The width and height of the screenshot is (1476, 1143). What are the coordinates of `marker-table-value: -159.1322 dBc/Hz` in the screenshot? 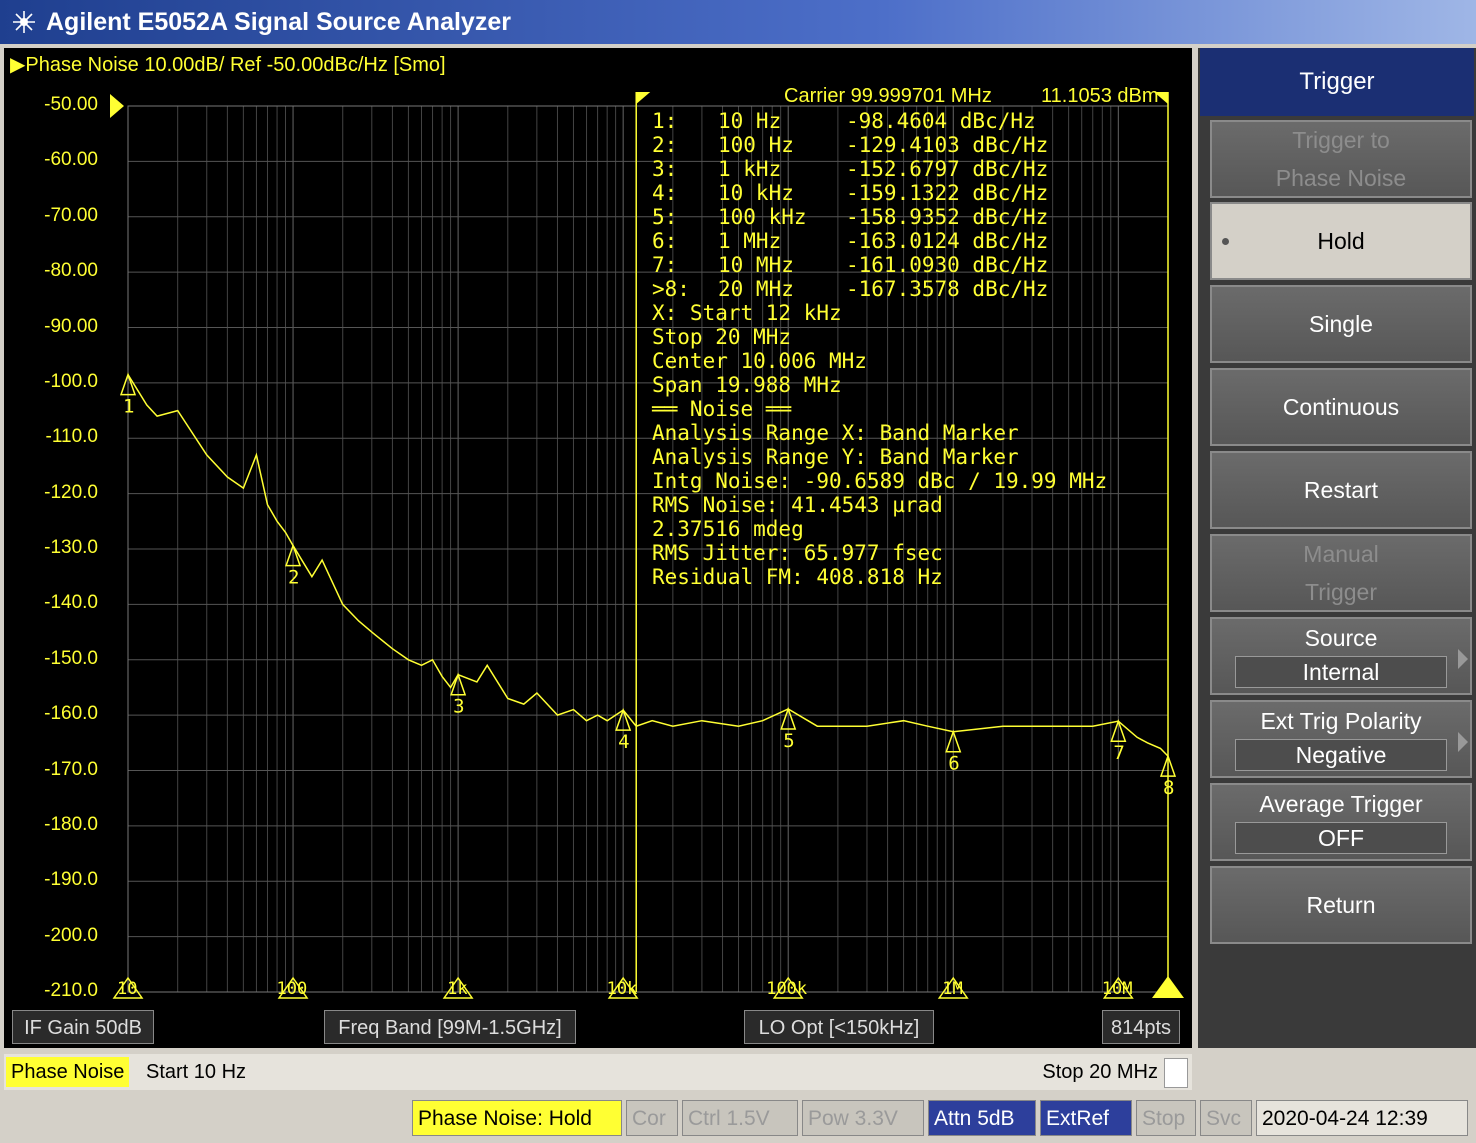 It's located at (947, 193).